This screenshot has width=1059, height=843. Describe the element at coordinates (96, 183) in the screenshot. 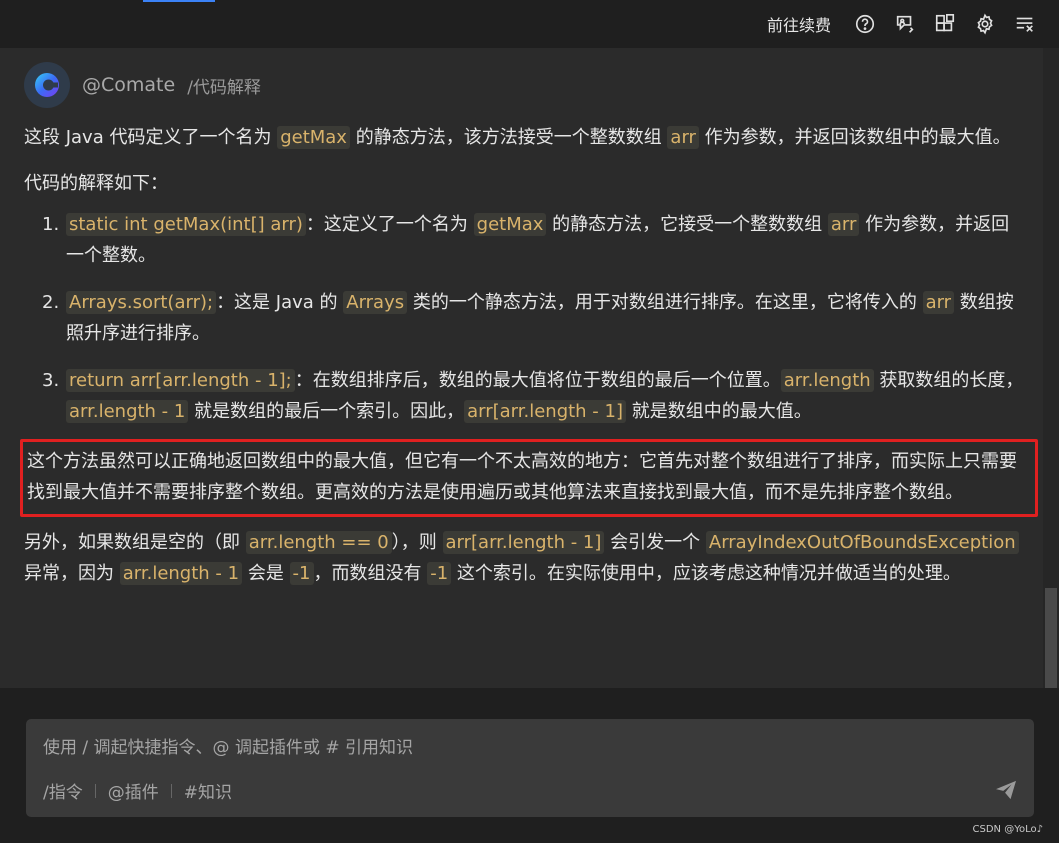

I see `explanation-heading: 代码的解释如下：` at that location.